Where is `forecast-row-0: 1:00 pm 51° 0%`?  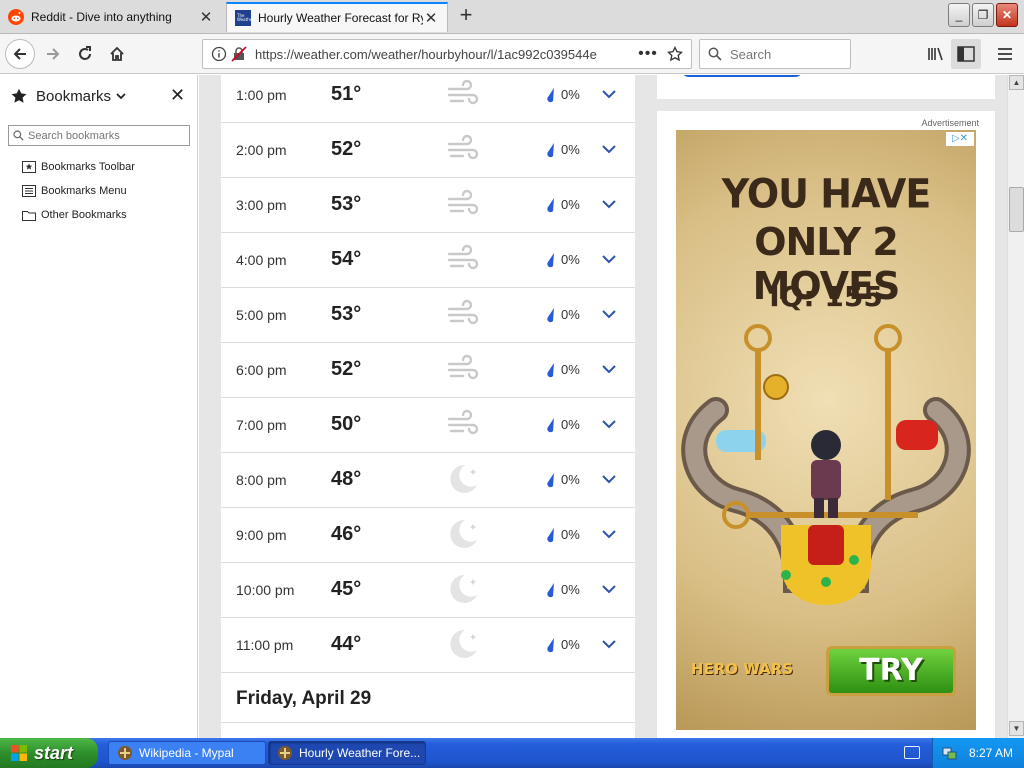
forecast-row-0: 1:00 pm 51° 0% is located at coordinates (428, 99).